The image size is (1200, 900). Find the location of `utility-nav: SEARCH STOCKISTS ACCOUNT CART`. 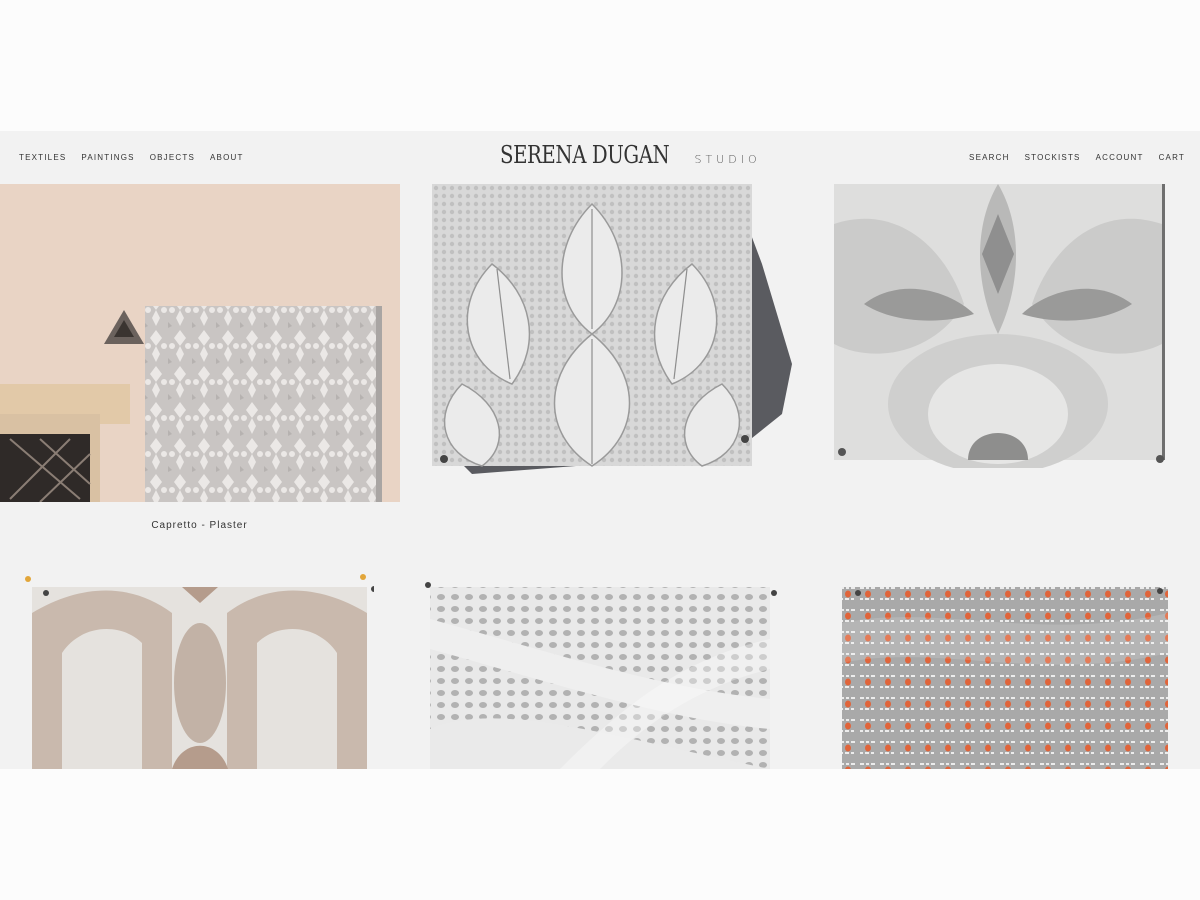

utility-nav: SEARCH STOCKISTS ACCOUNT CART is located at coordinates (1069, 157).